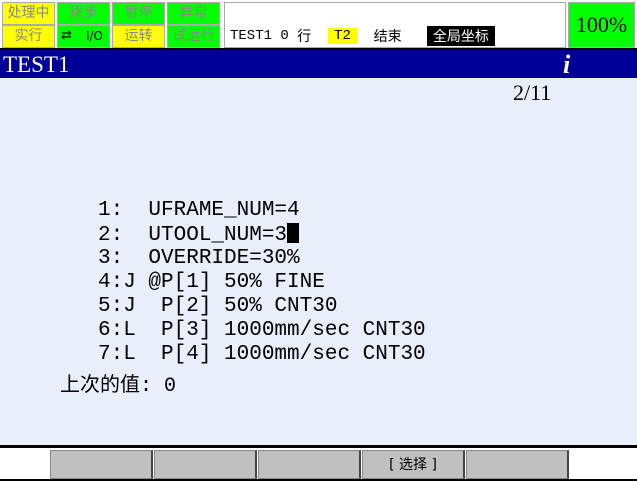  Describe the element at coordinates (28, 13) in the screenshot. I see `status-busy: 处理中` at that location.